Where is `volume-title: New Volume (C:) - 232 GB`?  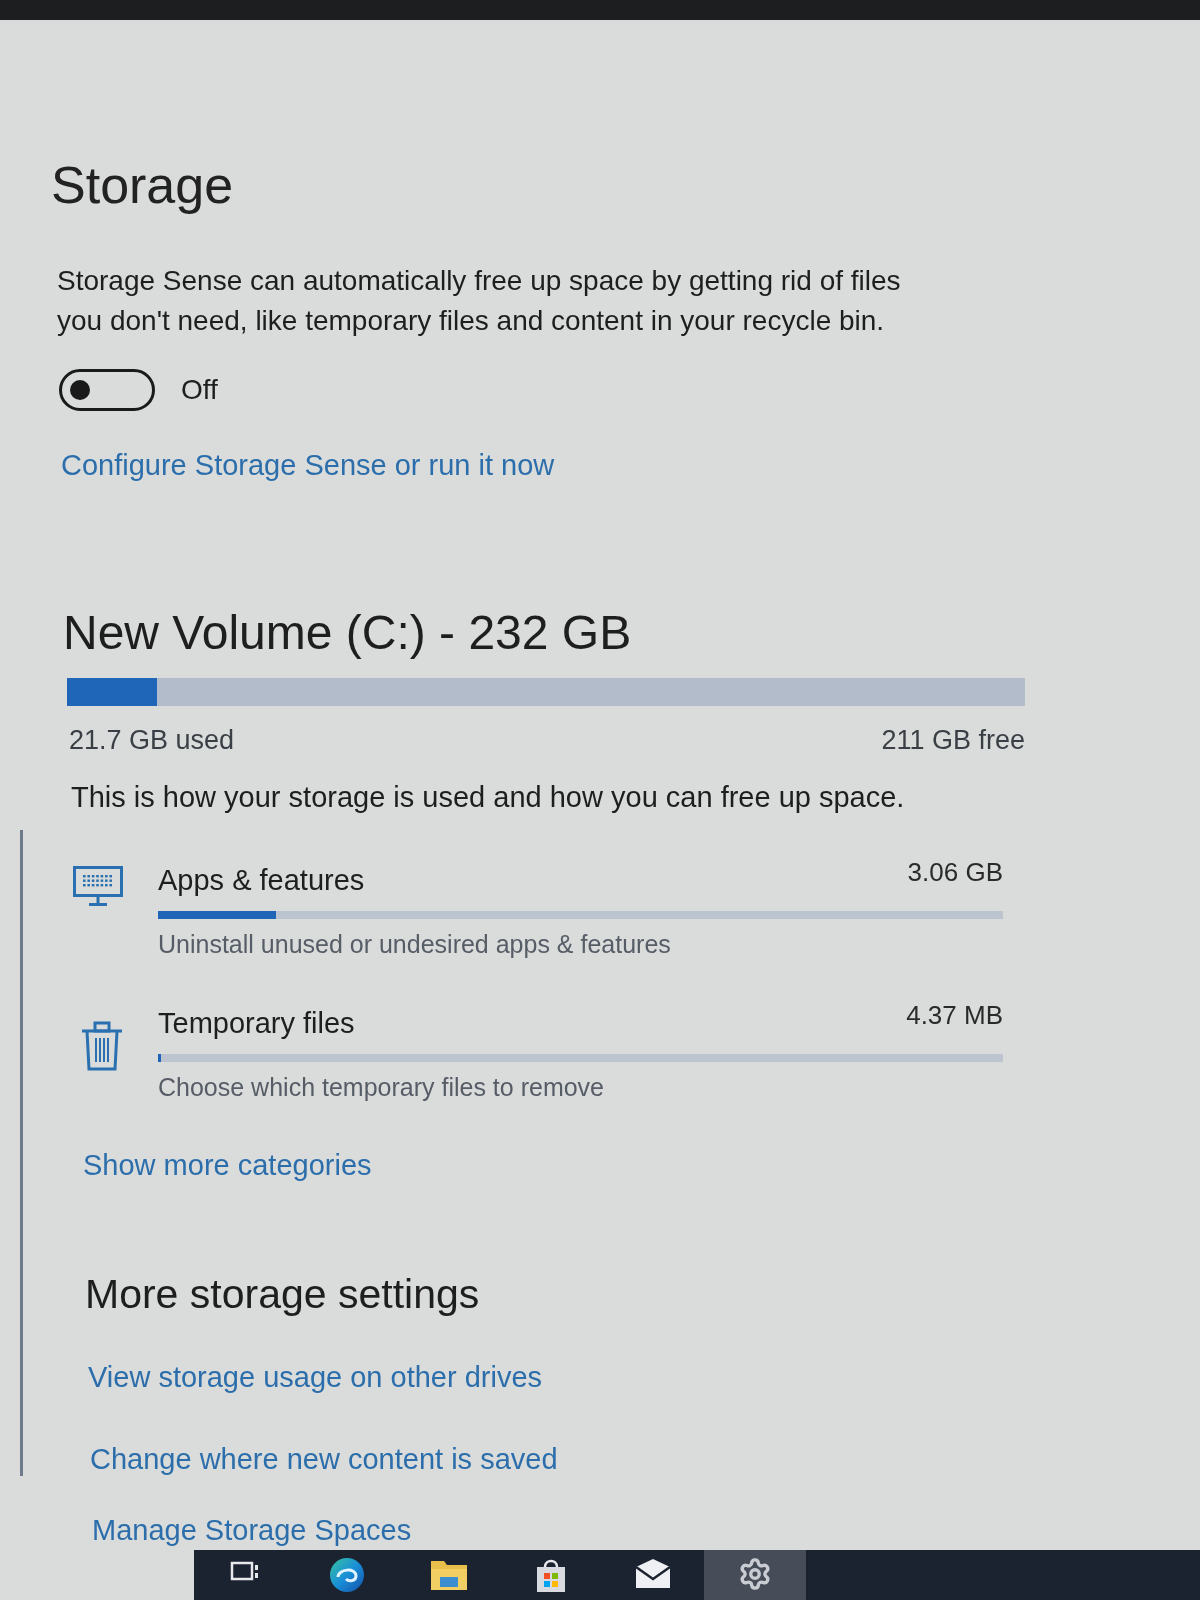 volume-title: New Volume (C:) - 232 GB is located at coordinates (347, 633).